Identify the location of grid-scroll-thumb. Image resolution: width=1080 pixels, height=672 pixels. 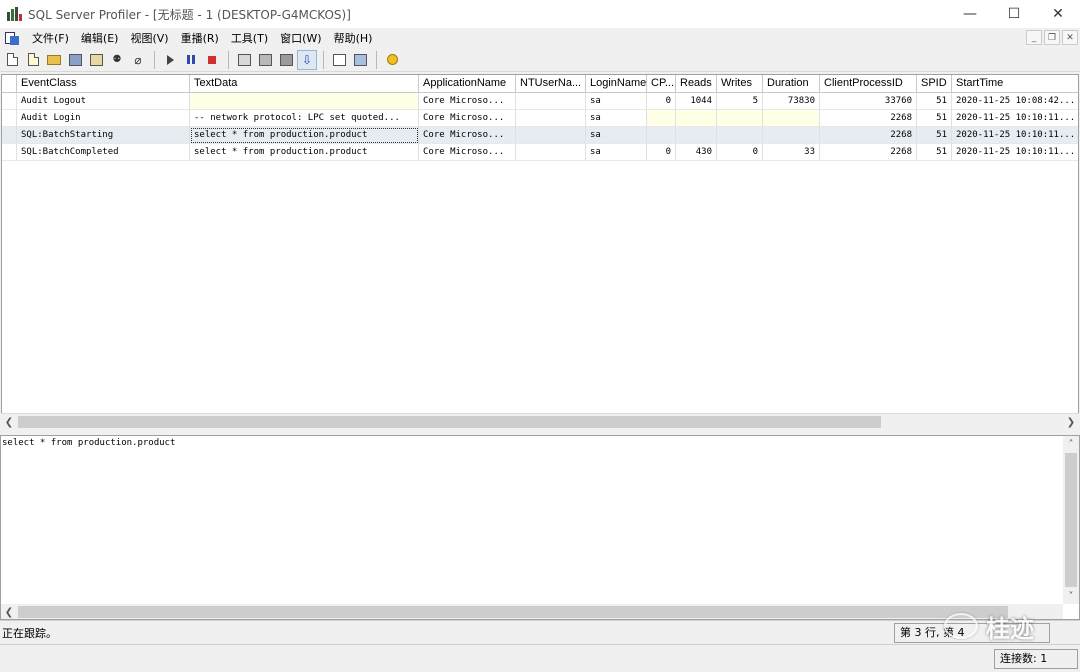
(449, 422).